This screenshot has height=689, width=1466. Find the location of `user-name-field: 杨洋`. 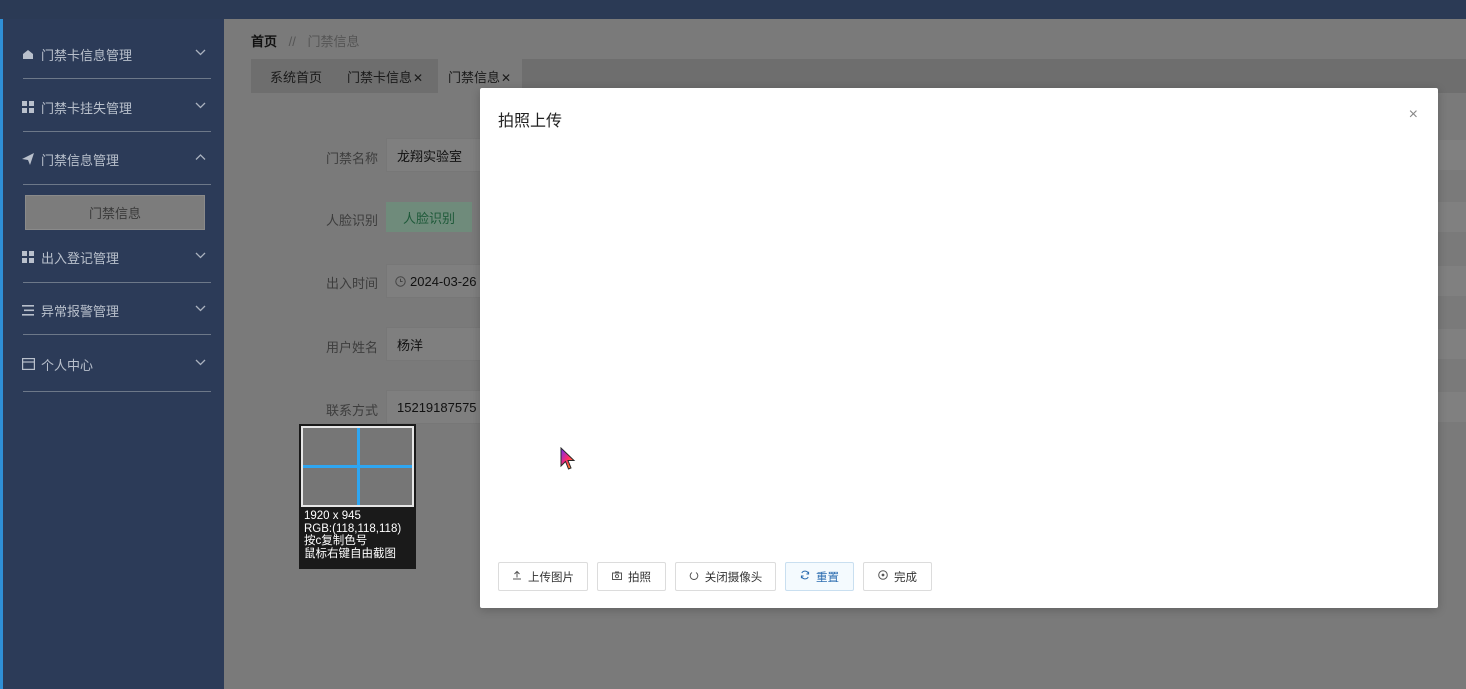

user-name-field: 杨洋 is located at coordinates (436, 344).